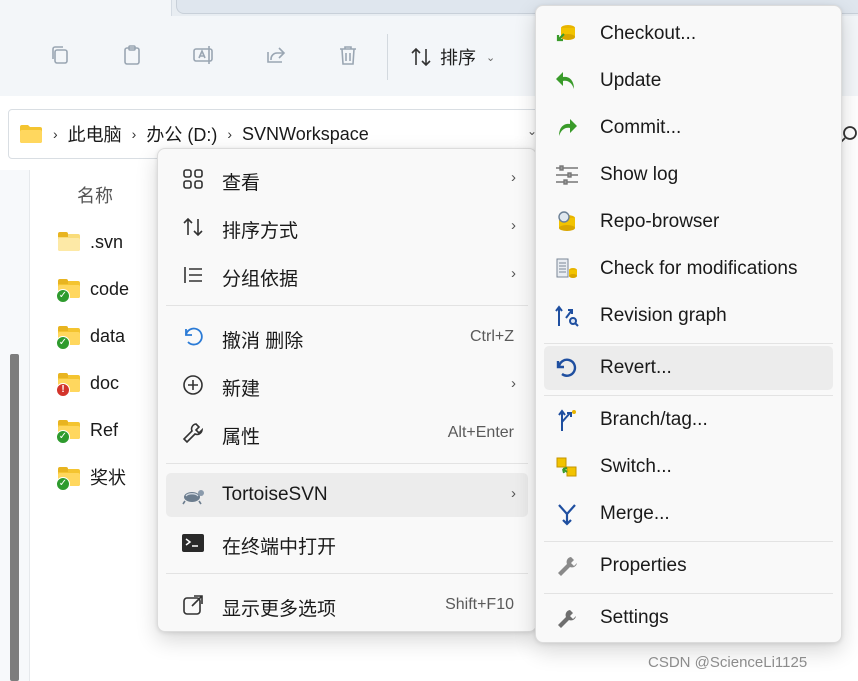  Describe the element at coordinates (631, 80) in the screenshot. I see `menu-item-label: Update` at that location.